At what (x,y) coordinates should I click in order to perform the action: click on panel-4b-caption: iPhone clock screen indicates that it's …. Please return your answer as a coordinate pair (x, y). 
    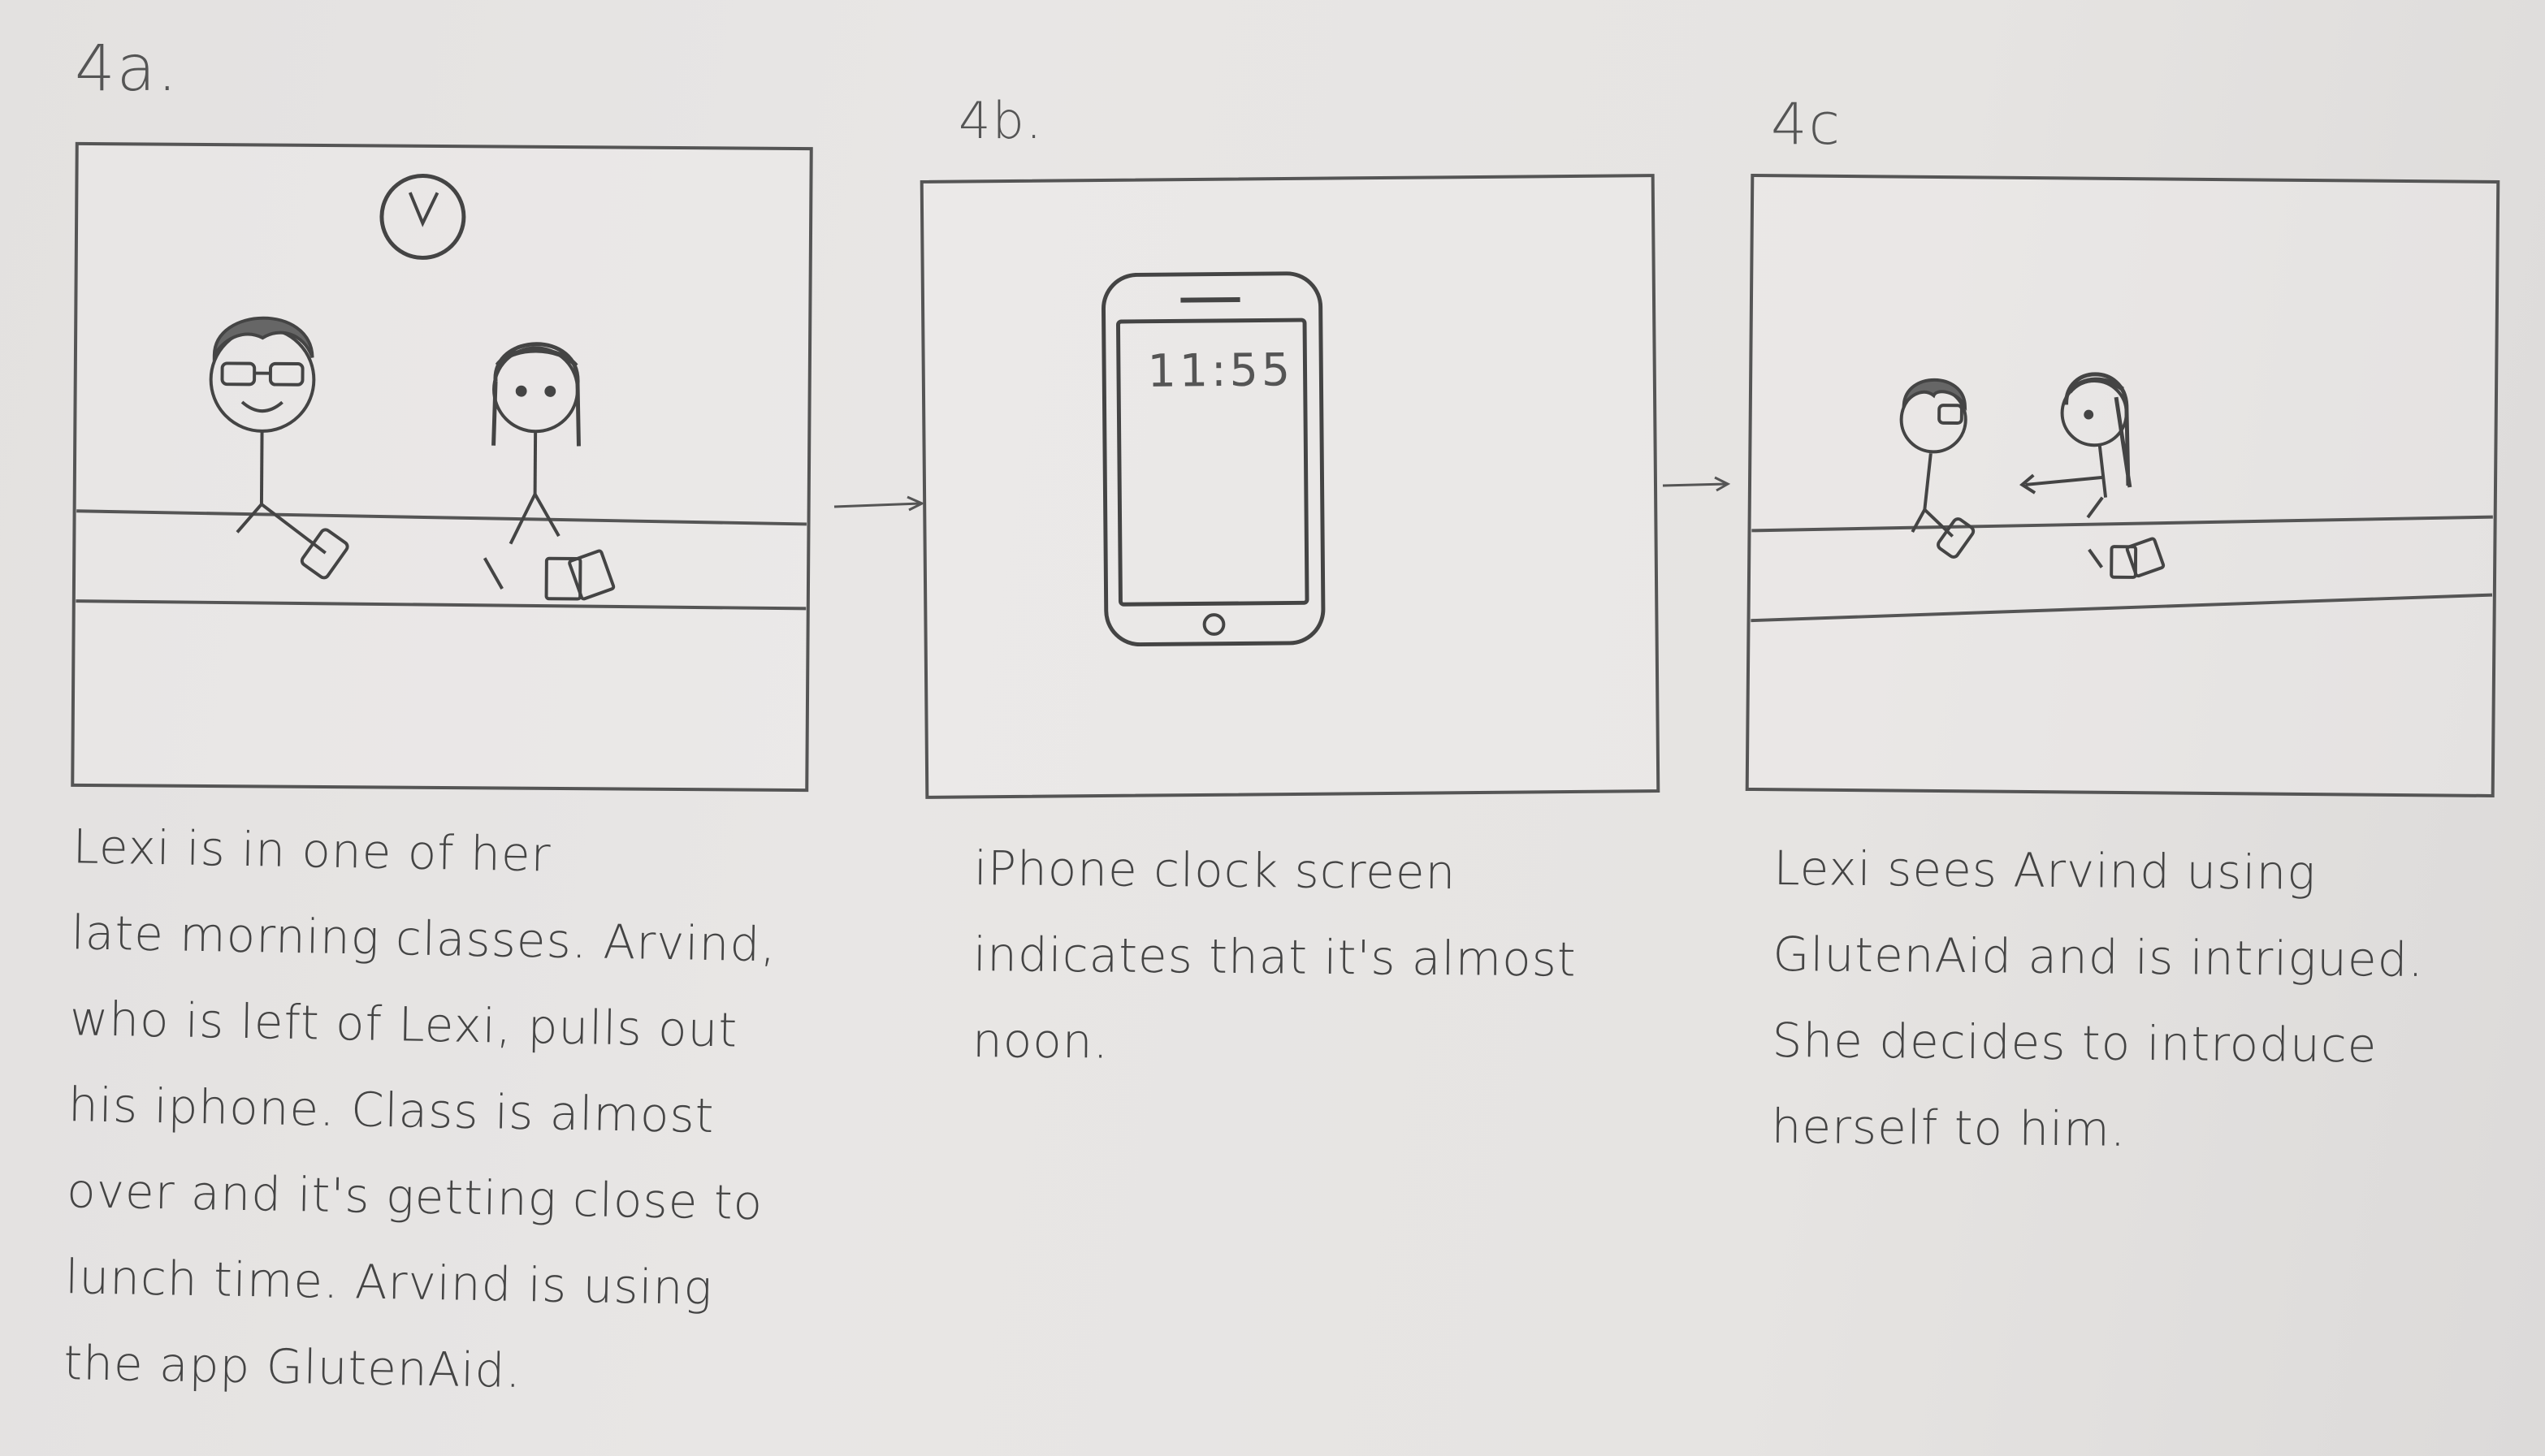
    Looking at the image, I should click on (1274, 954).